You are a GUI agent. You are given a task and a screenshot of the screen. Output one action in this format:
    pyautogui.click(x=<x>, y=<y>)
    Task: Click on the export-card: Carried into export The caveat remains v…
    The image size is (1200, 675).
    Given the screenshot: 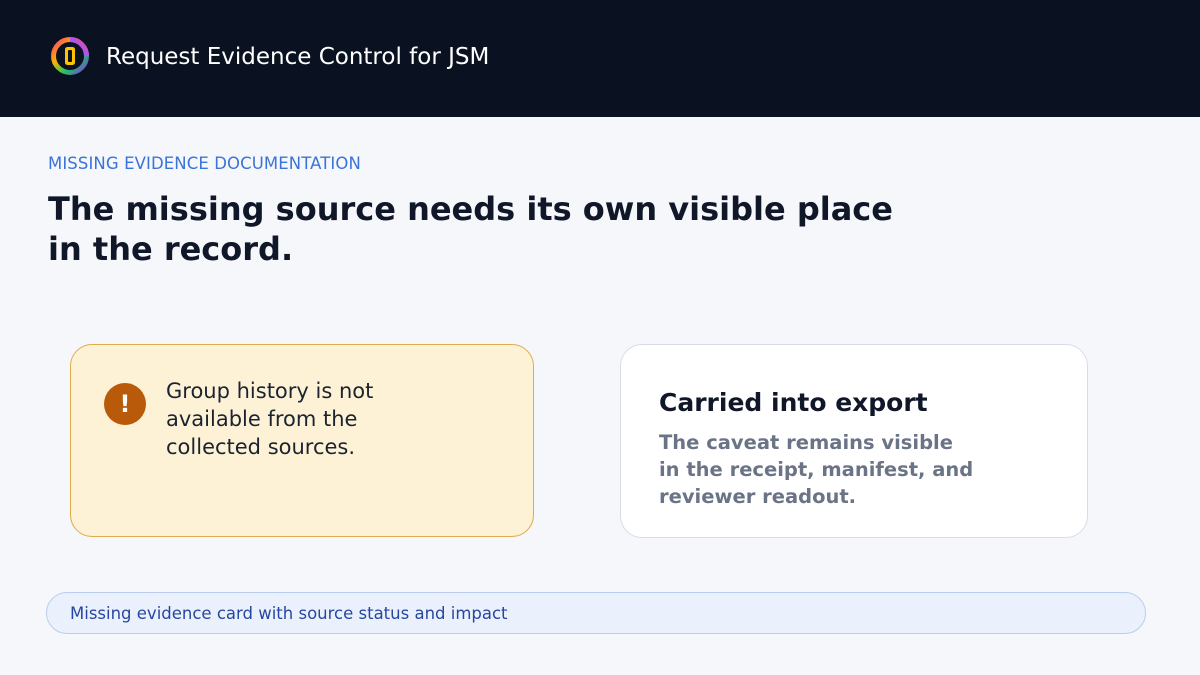 What is the action you would take?
    pyautogui.click(x=854, y=441)
    